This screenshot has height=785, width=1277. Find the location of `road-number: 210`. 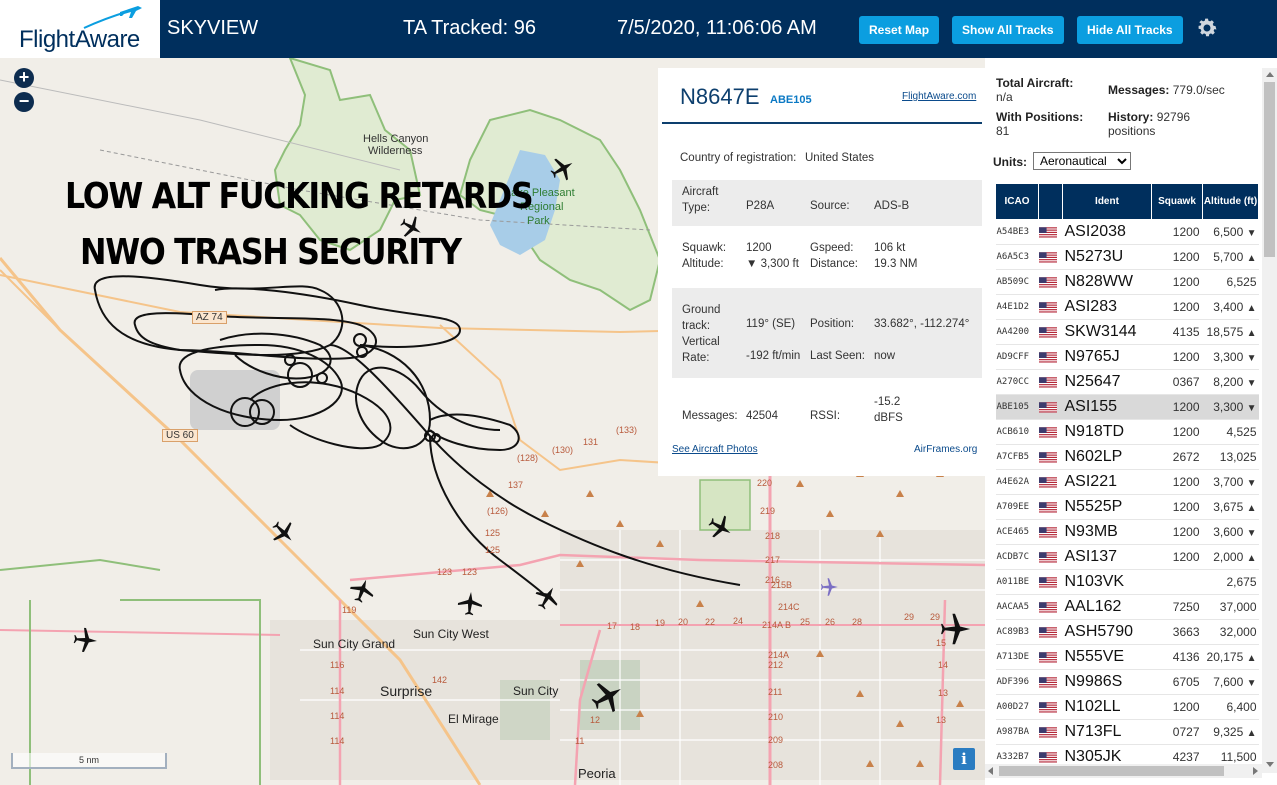

road-number: 210 is located at coordinates (776, 717).